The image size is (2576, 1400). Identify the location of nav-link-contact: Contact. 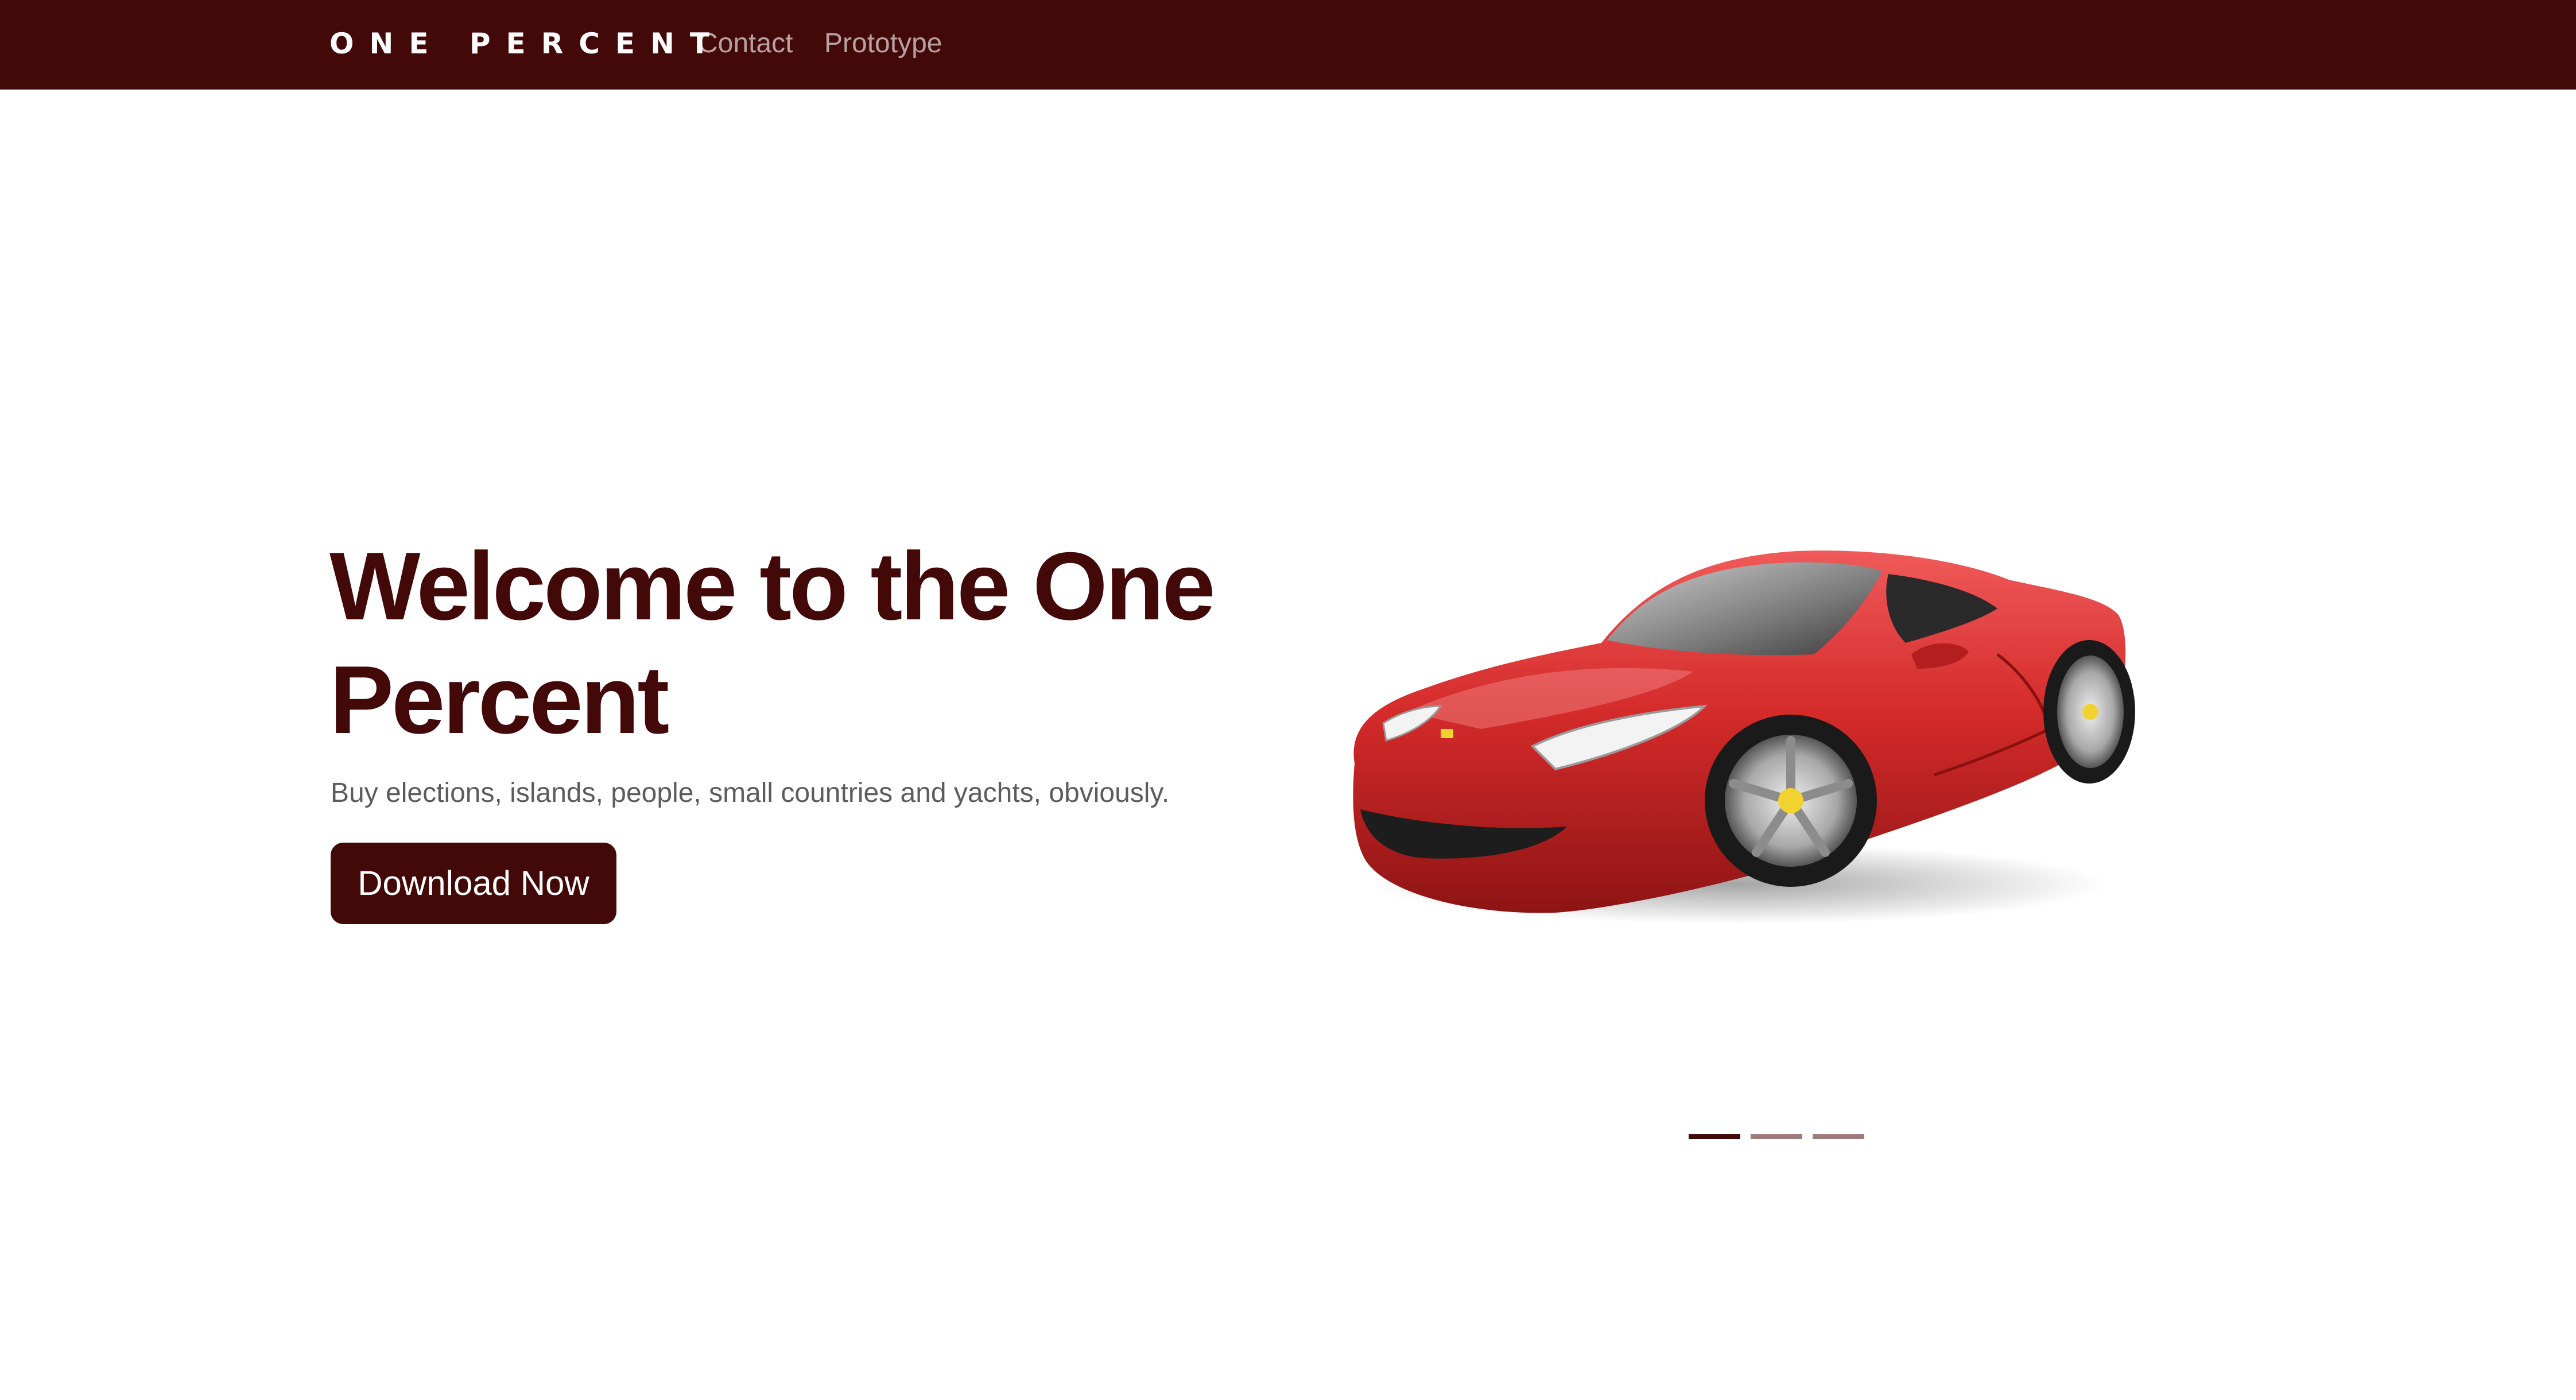
(745, 44).